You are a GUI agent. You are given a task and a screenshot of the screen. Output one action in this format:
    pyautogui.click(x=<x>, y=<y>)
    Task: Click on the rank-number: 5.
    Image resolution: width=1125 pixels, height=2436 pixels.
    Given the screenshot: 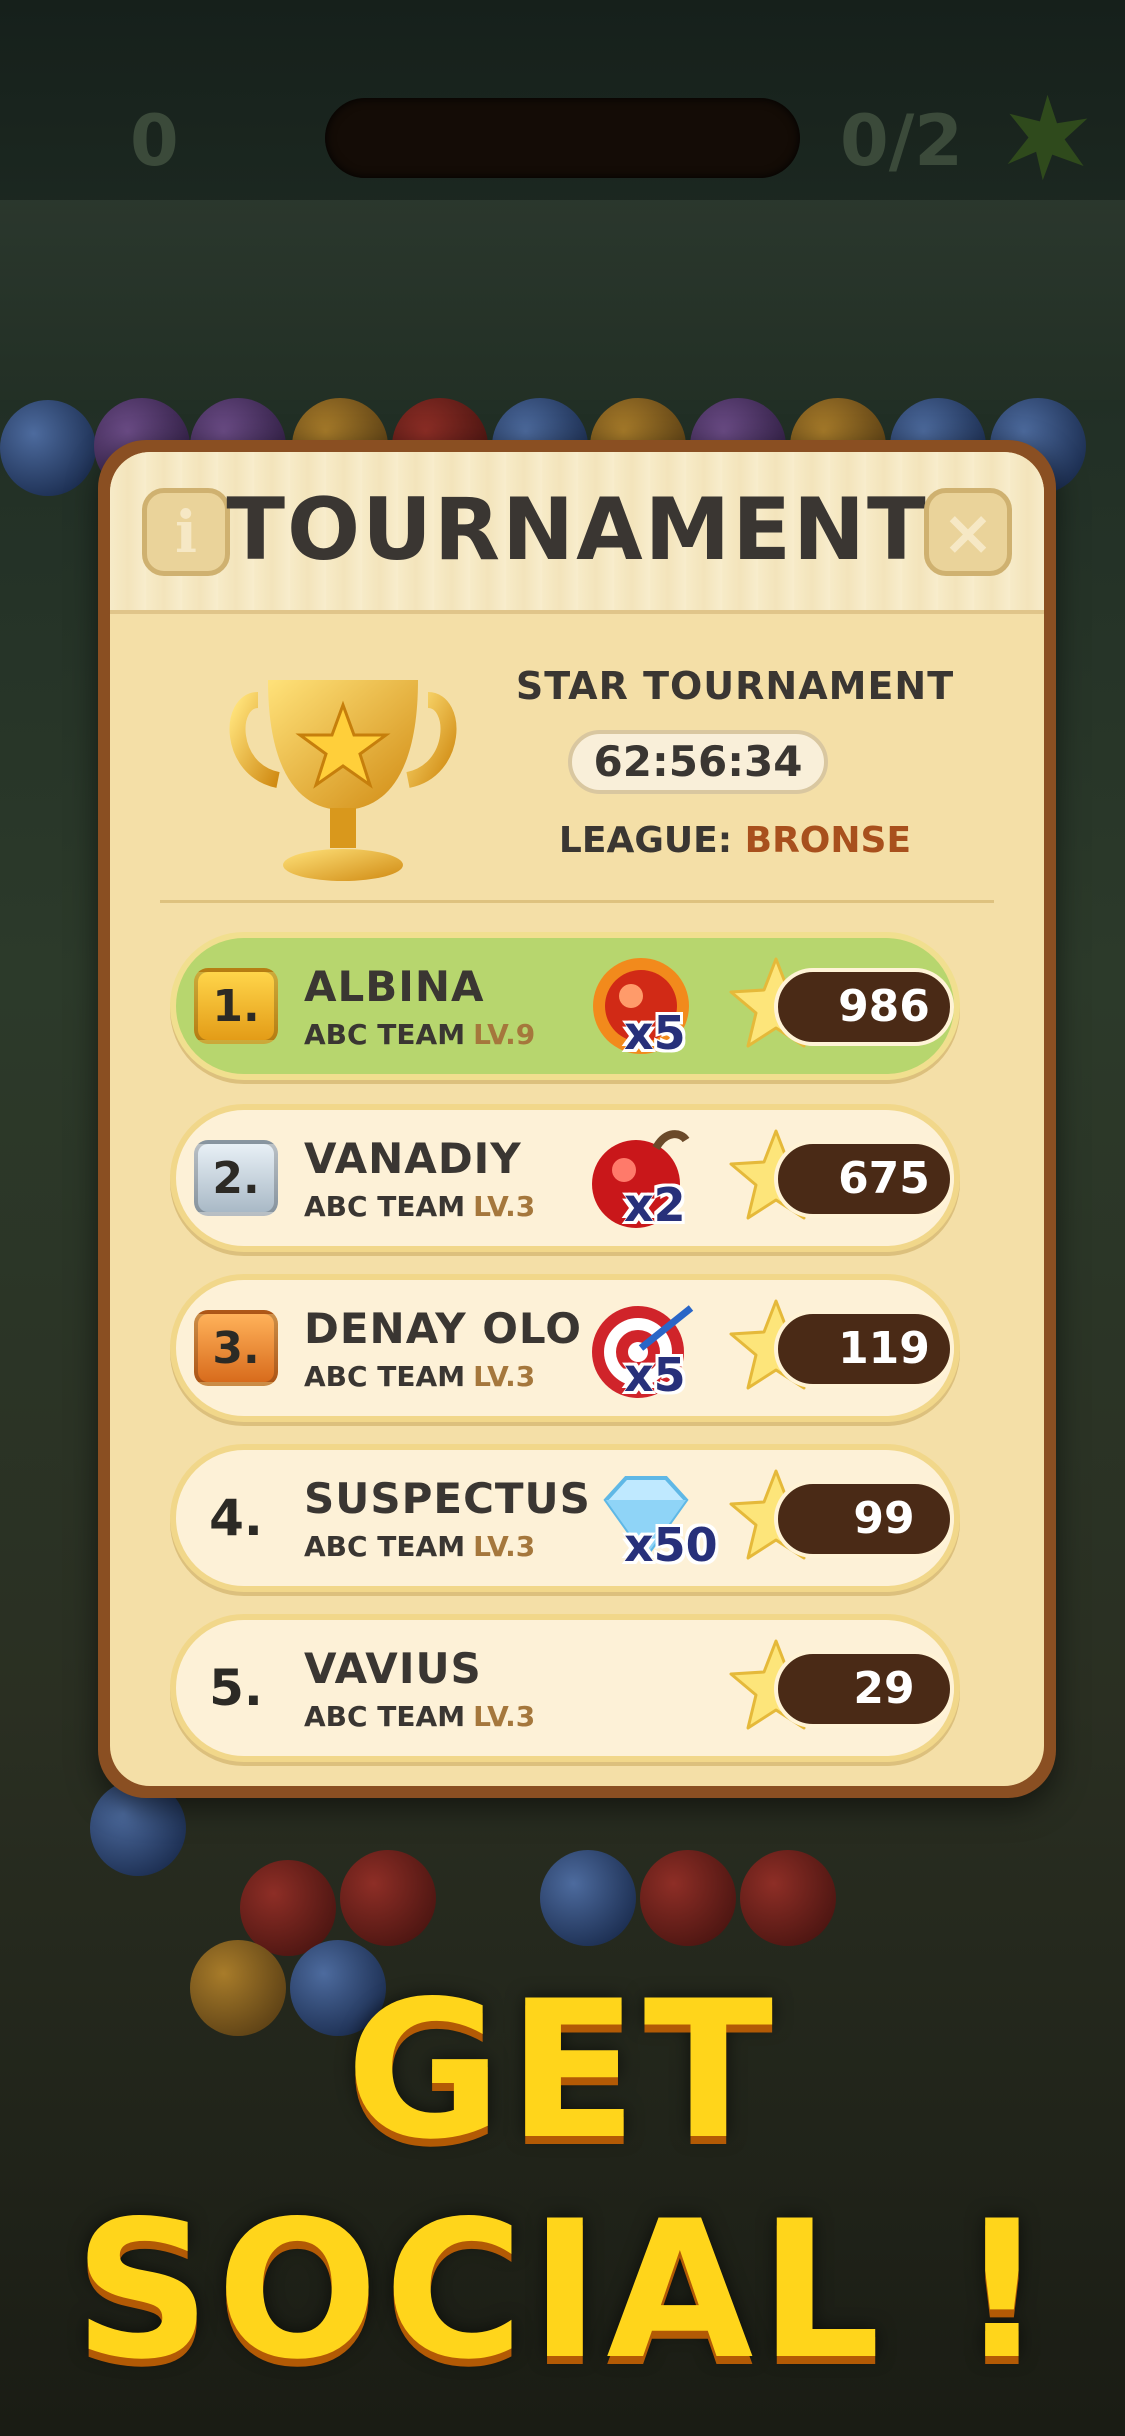 What is the action you would take?
    pyautogui.click(x=236, y=1688)
    